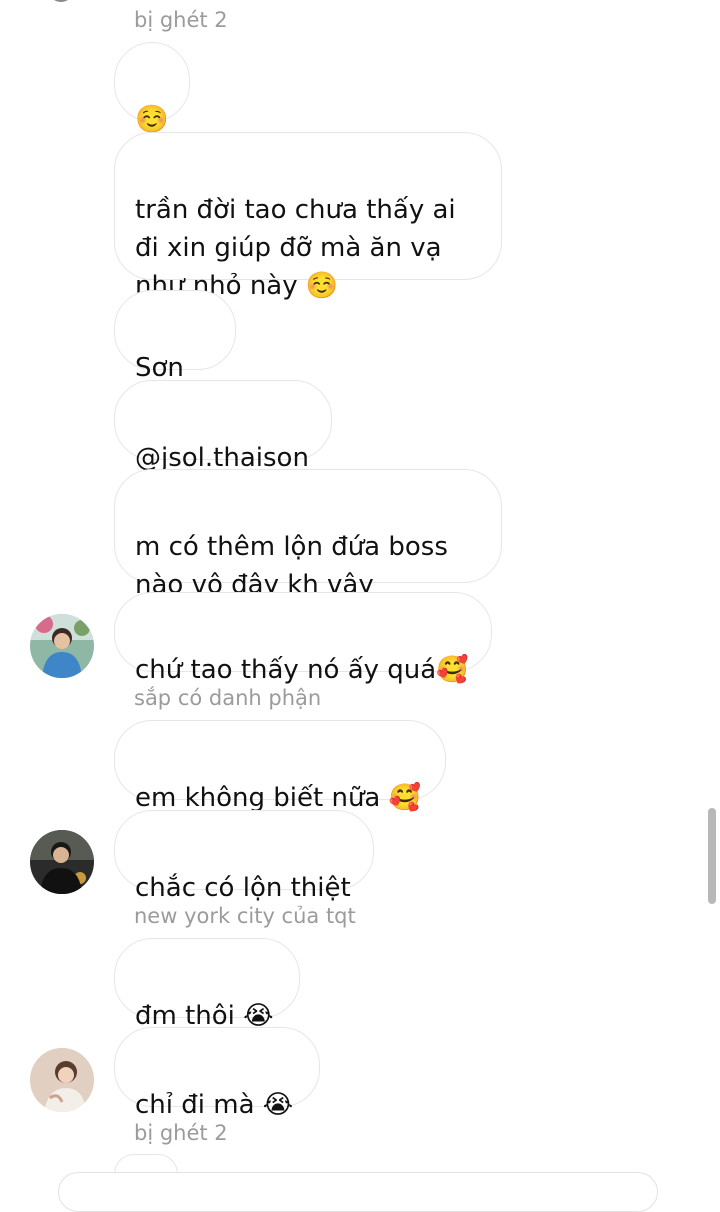 The width and height of the screenshot is (720, 1212). What do you see at coordinates (61, 1) in the screenshot?
I see `avatar-edge` at bounding box center [61, 1].